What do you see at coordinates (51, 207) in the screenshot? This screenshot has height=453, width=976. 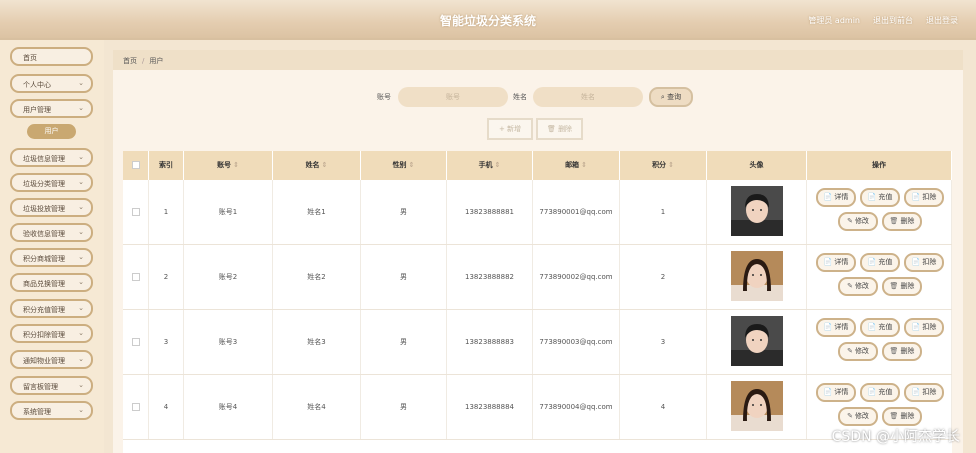 I see `sidebar-item: 垃圾投放管理 ⌄` at bounding box center [51, 207].